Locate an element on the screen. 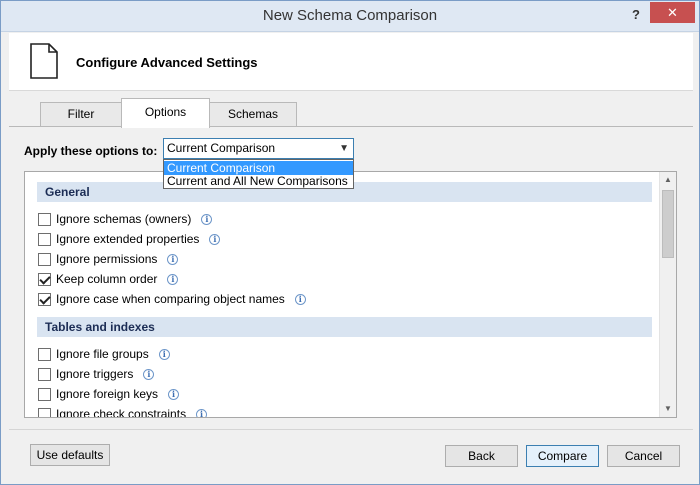  tab-filter: Filter is located at coordinates (81, 114).